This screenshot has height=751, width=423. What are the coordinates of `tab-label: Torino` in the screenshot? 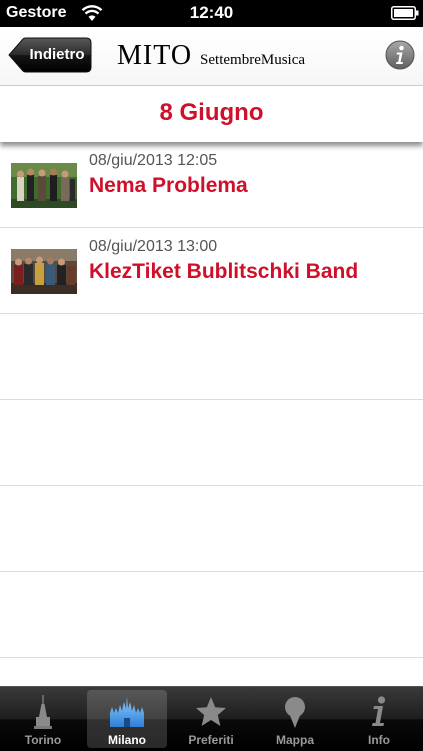 It's located at (43, 740).